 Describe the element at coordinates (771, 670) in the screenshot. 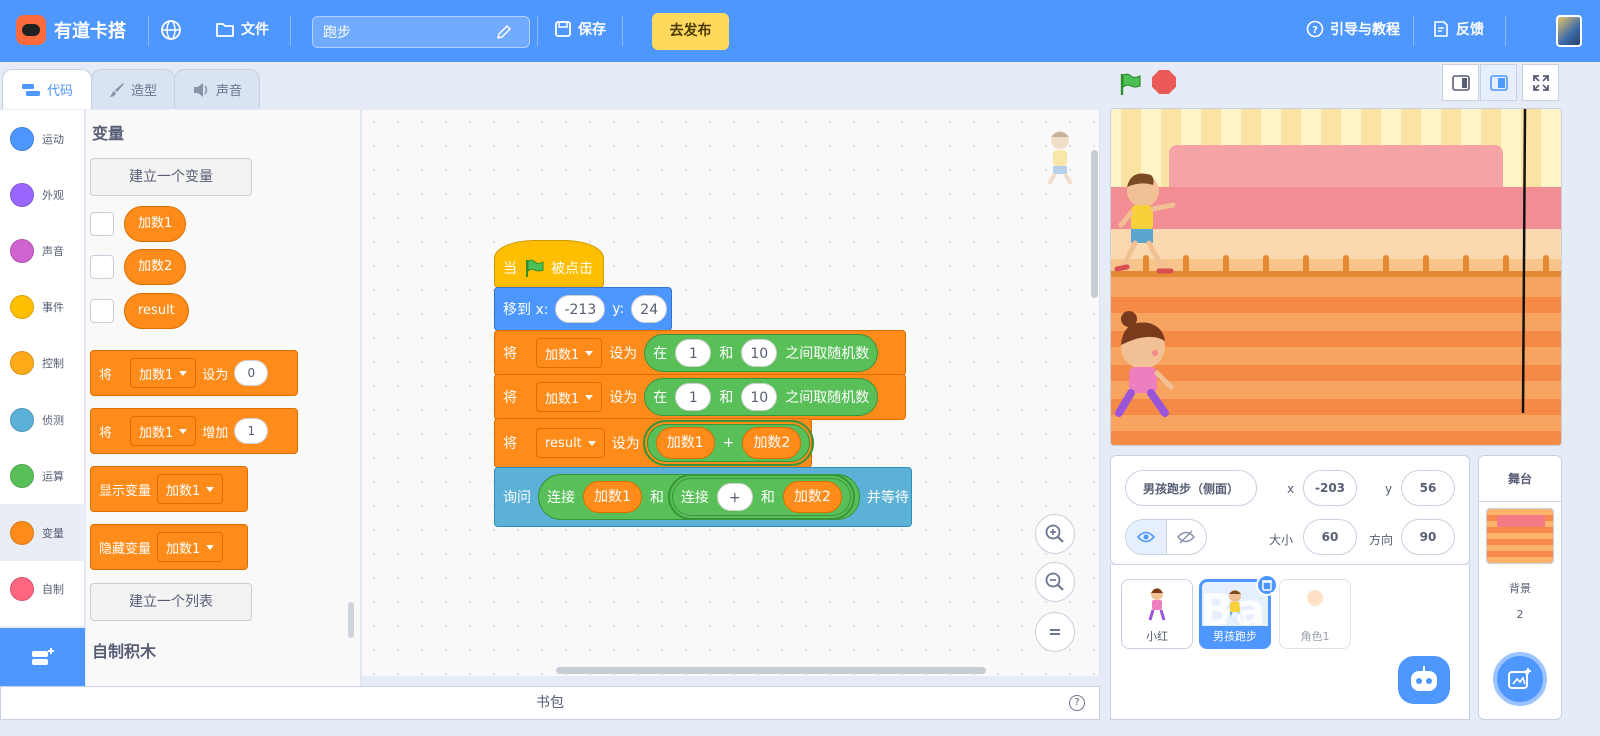

I see `script-horizontal-scrollbar` at that location.